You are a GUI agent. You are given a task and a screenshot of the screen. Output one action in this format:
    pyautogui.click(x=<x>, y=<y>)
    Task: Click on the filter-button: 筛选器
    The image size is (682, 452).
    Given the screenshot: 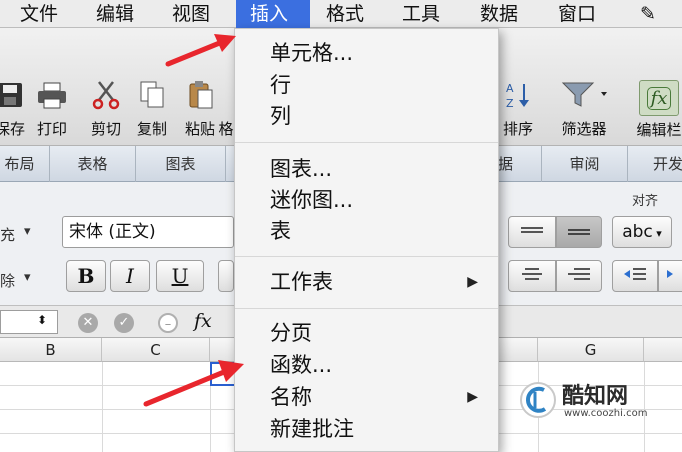 What is the action you would take?
    pyautogui.click(x=584, y=109)
    